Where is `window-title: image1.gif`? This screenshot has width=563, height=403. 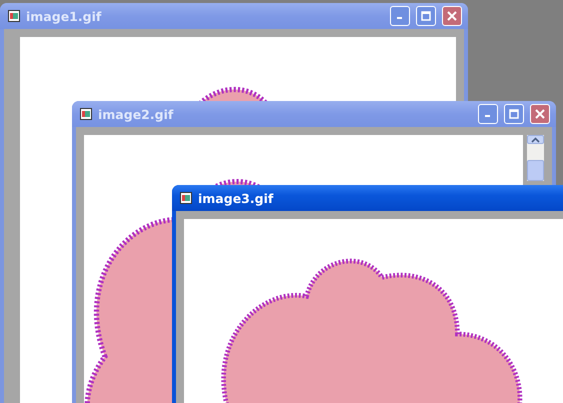
window-title: image1.gif is located at coordinates (64, 16).